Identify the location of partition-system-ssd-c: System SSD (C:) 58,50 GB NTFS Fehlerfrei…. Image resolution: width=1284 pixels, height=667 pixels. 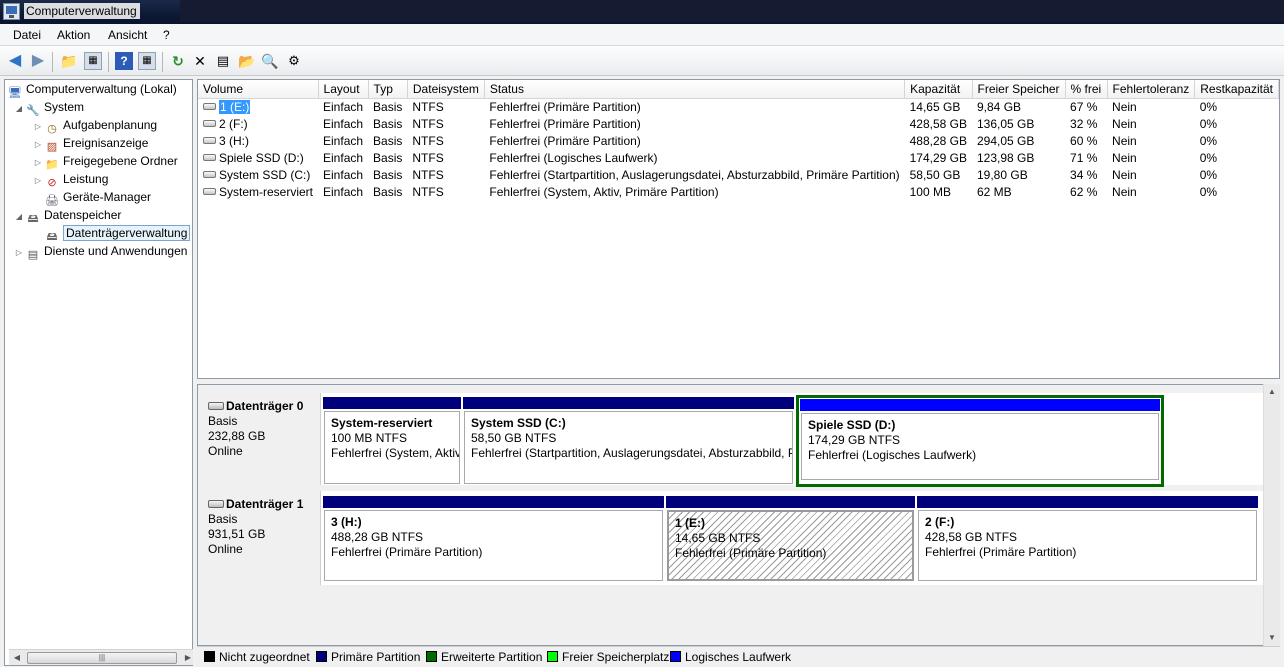
(628, 441).